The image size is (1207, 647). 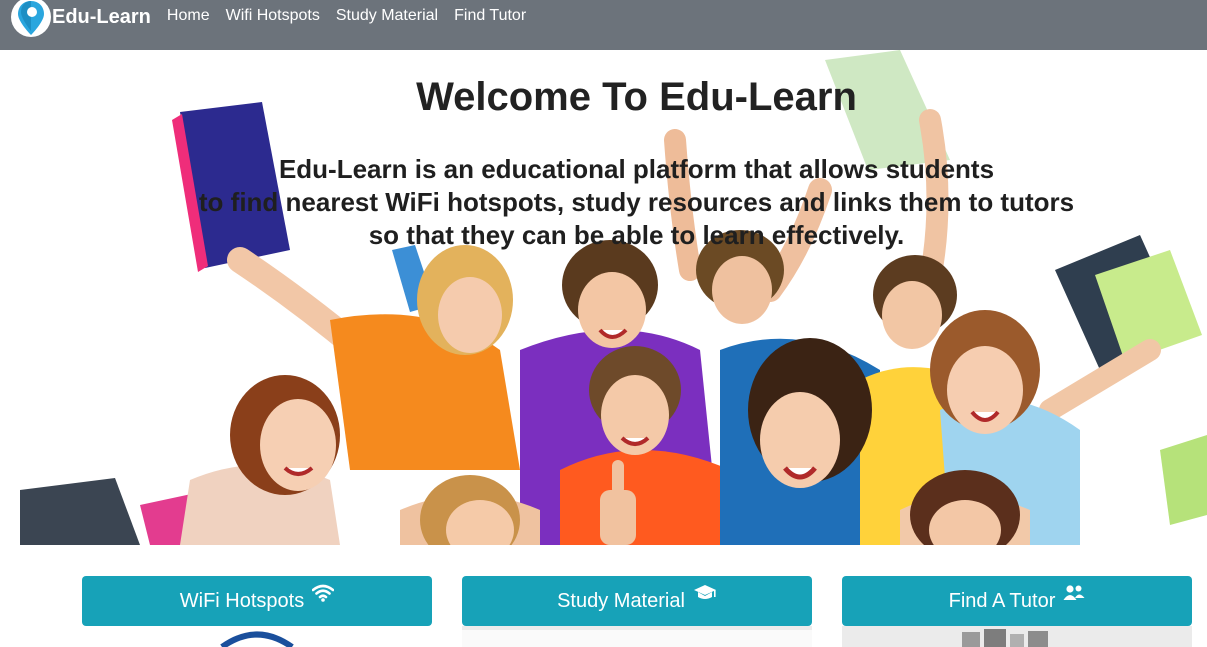 I want to click on card-study-material: Study Material, so click(x=637, y=611).